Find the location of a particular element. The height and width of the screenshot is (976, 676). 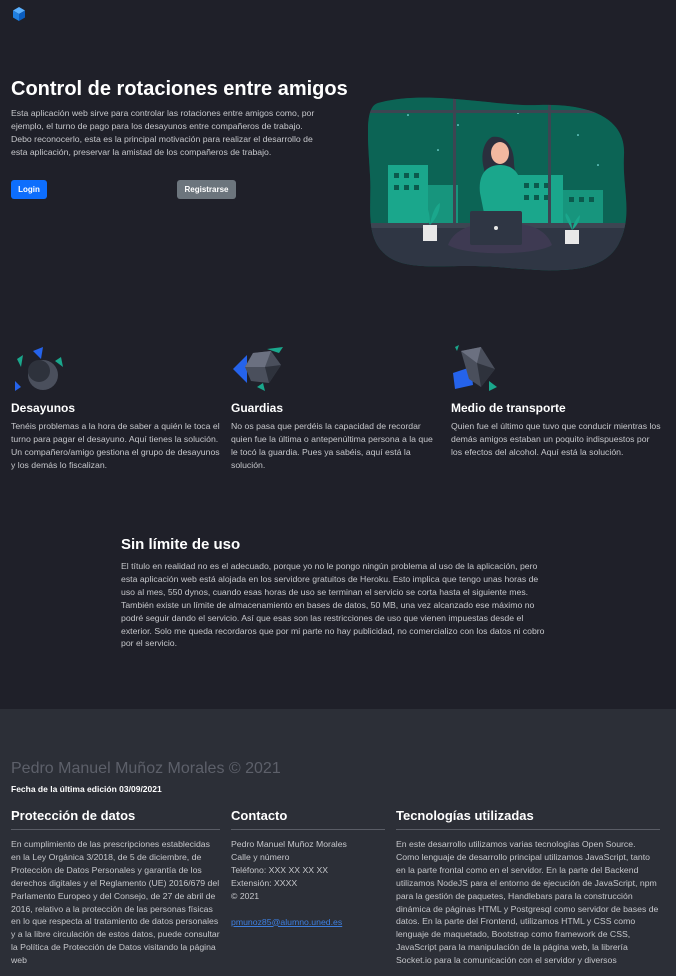

limit-title: Sin límite de uso is located at coordinates (181, 544).